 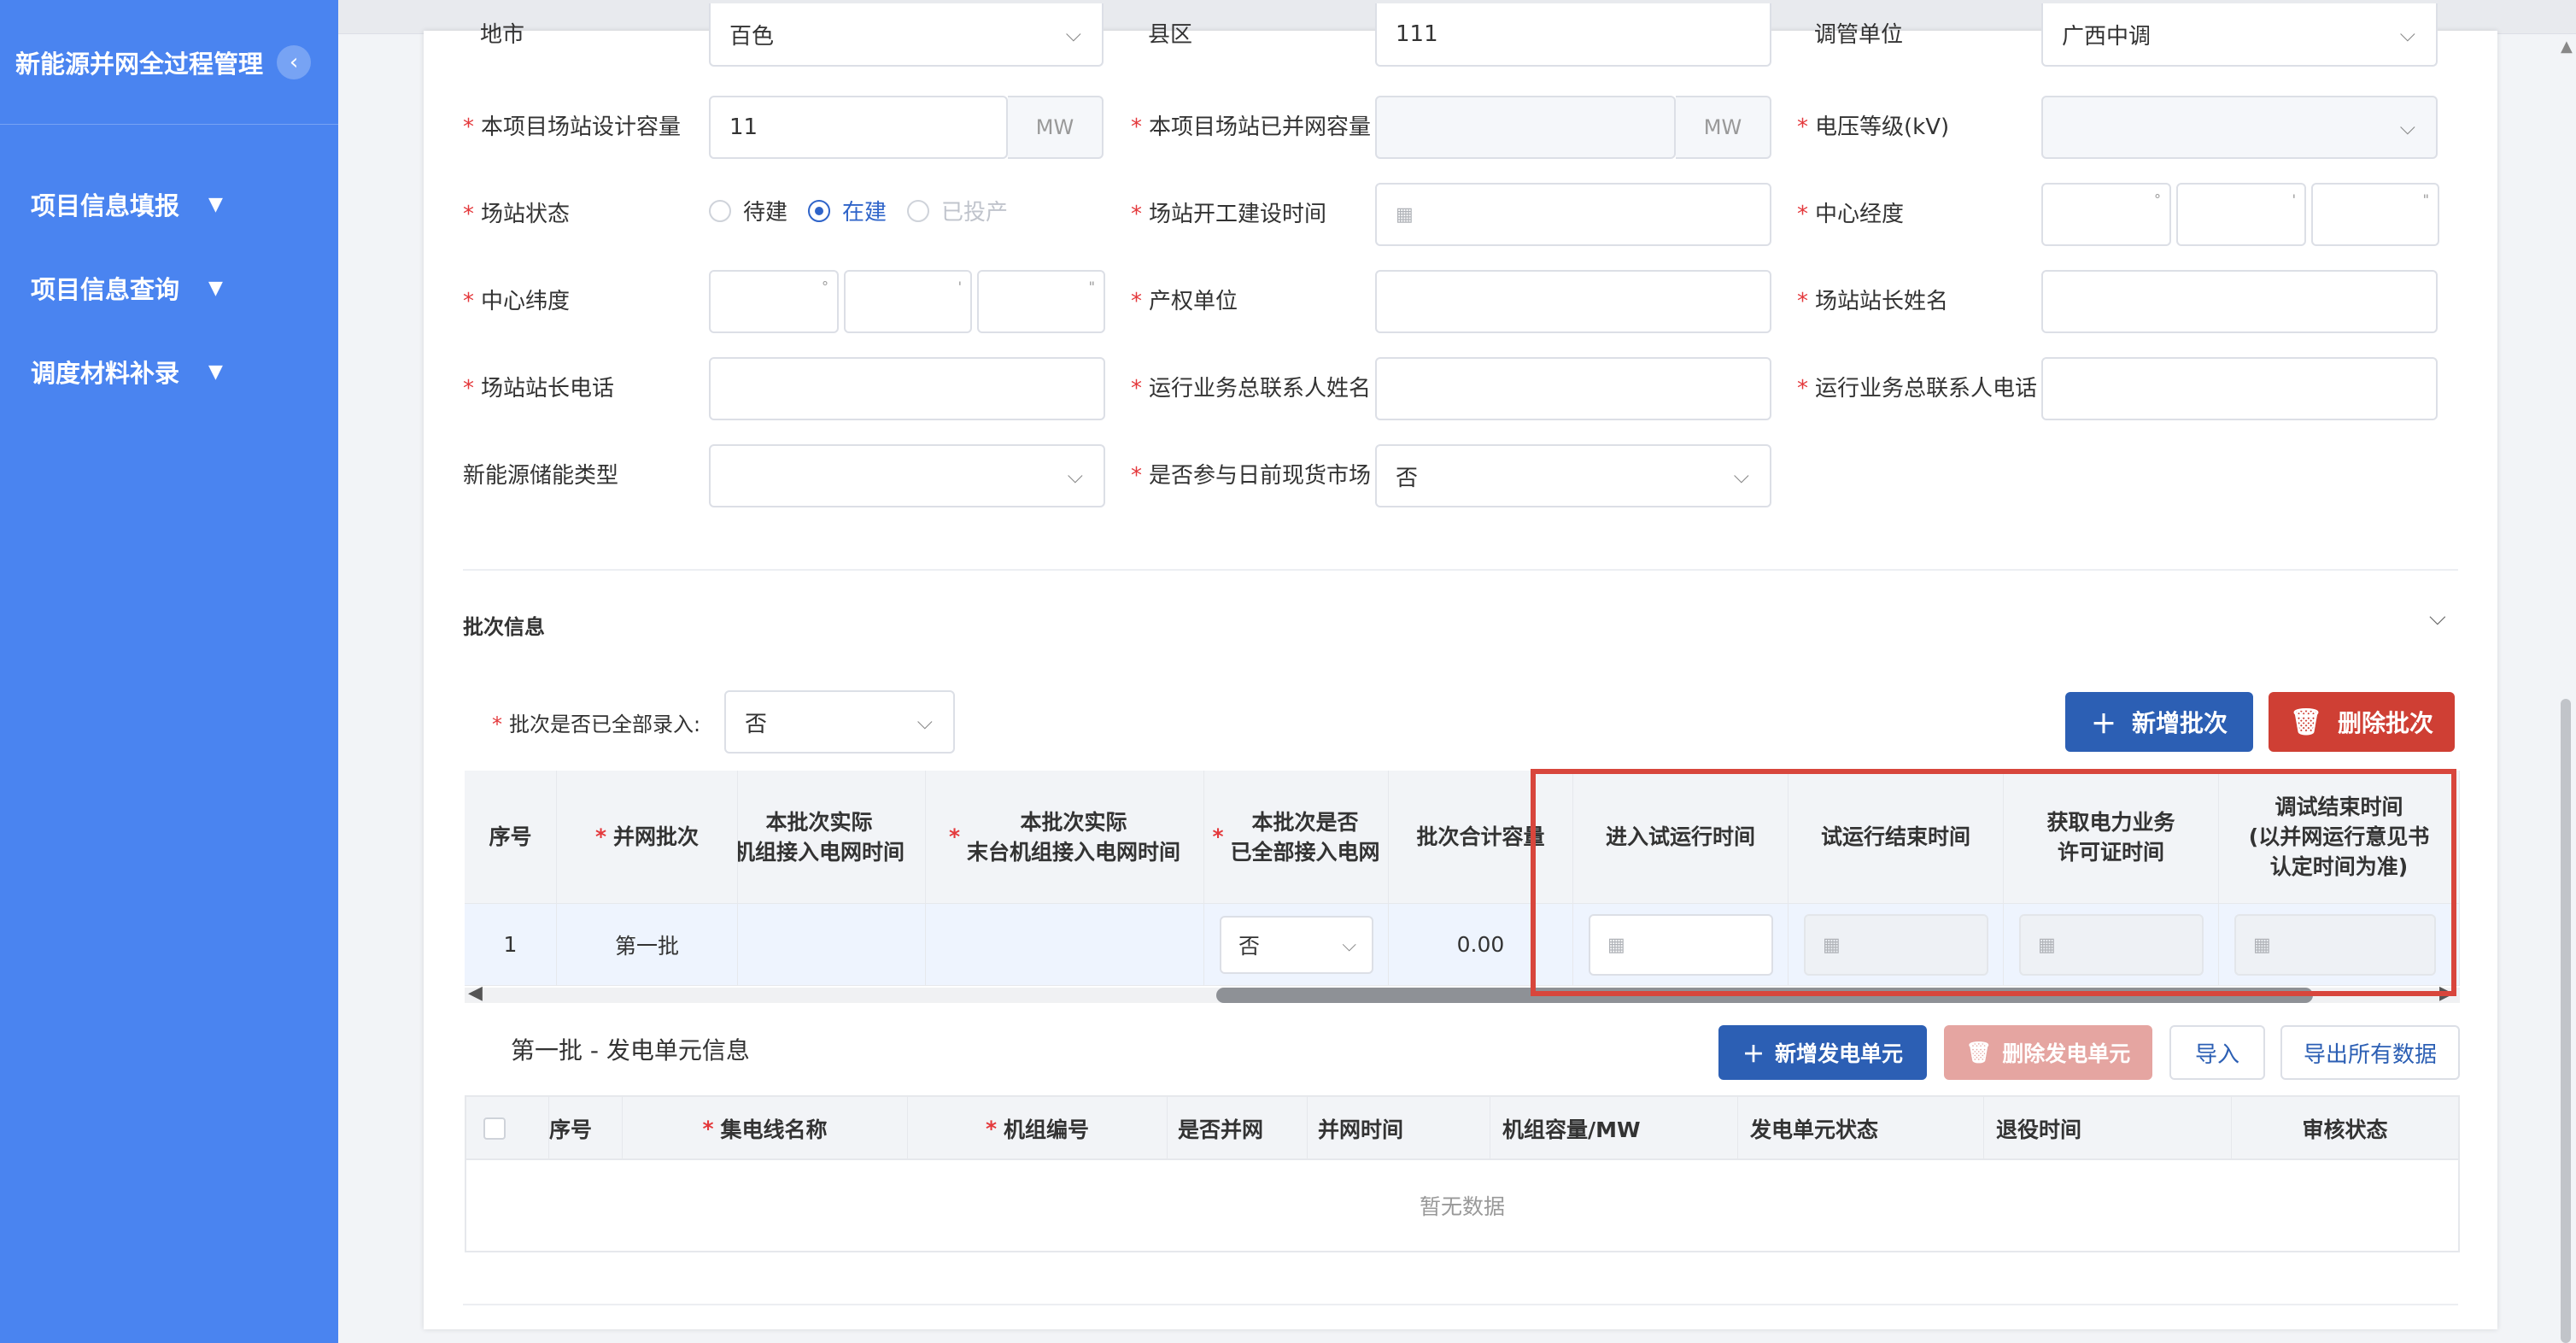 I want to click on sidebar-item-label: 调度材料补录, so click(x=105, y=373).